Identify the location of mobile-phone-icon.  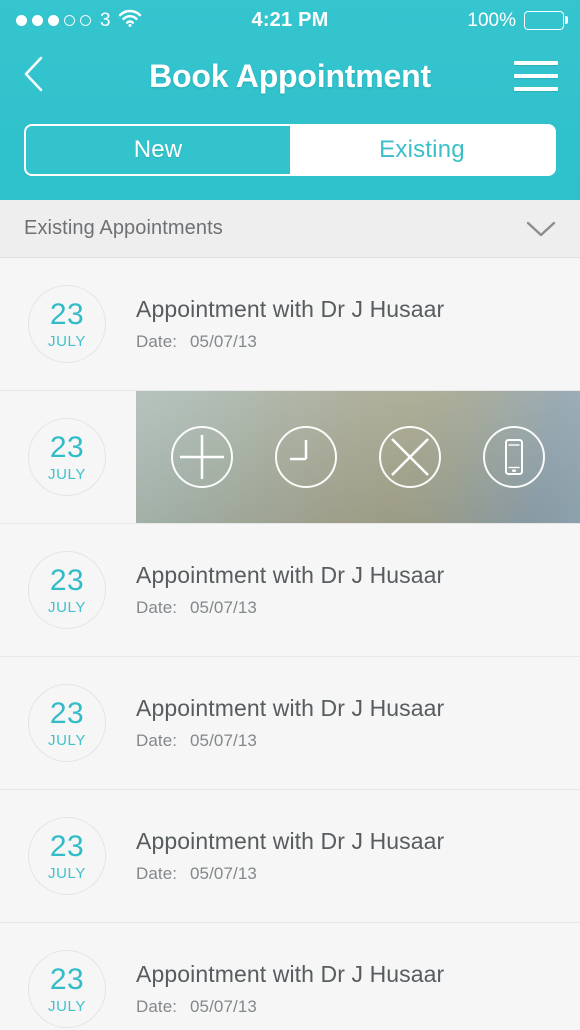
(514, 457).